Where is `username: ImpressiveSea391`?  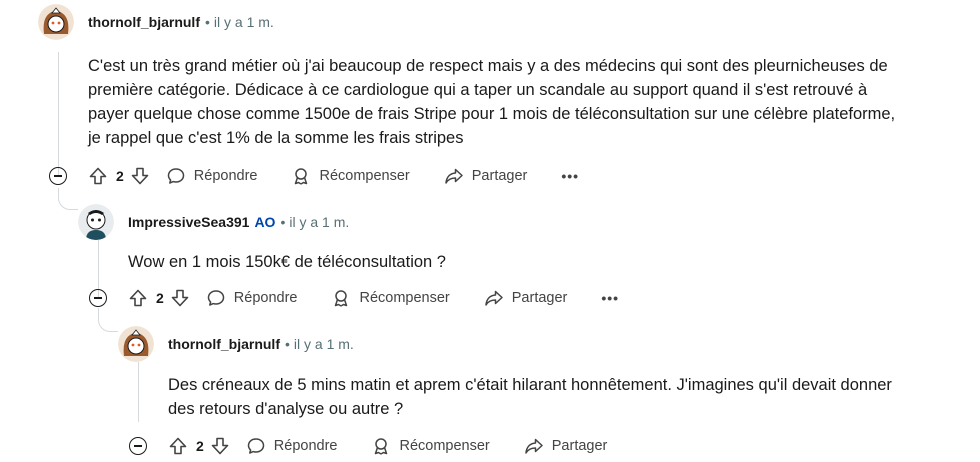
username: ImpressiveSea391 is located at coordinates (188, 222).